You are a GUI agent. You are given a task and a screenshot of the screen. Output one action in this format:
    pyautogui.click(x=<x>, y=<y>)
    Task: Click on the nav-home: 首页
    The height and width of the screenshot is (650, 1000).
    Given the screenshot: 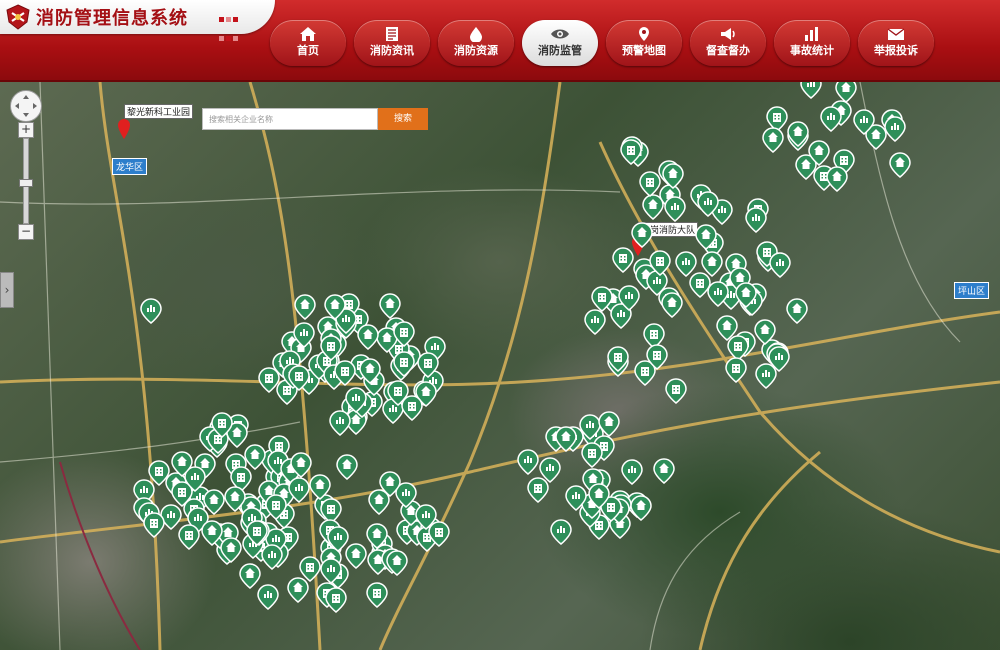 What is the action you would take?
    pyautogui.click(x=308, y=43)
    